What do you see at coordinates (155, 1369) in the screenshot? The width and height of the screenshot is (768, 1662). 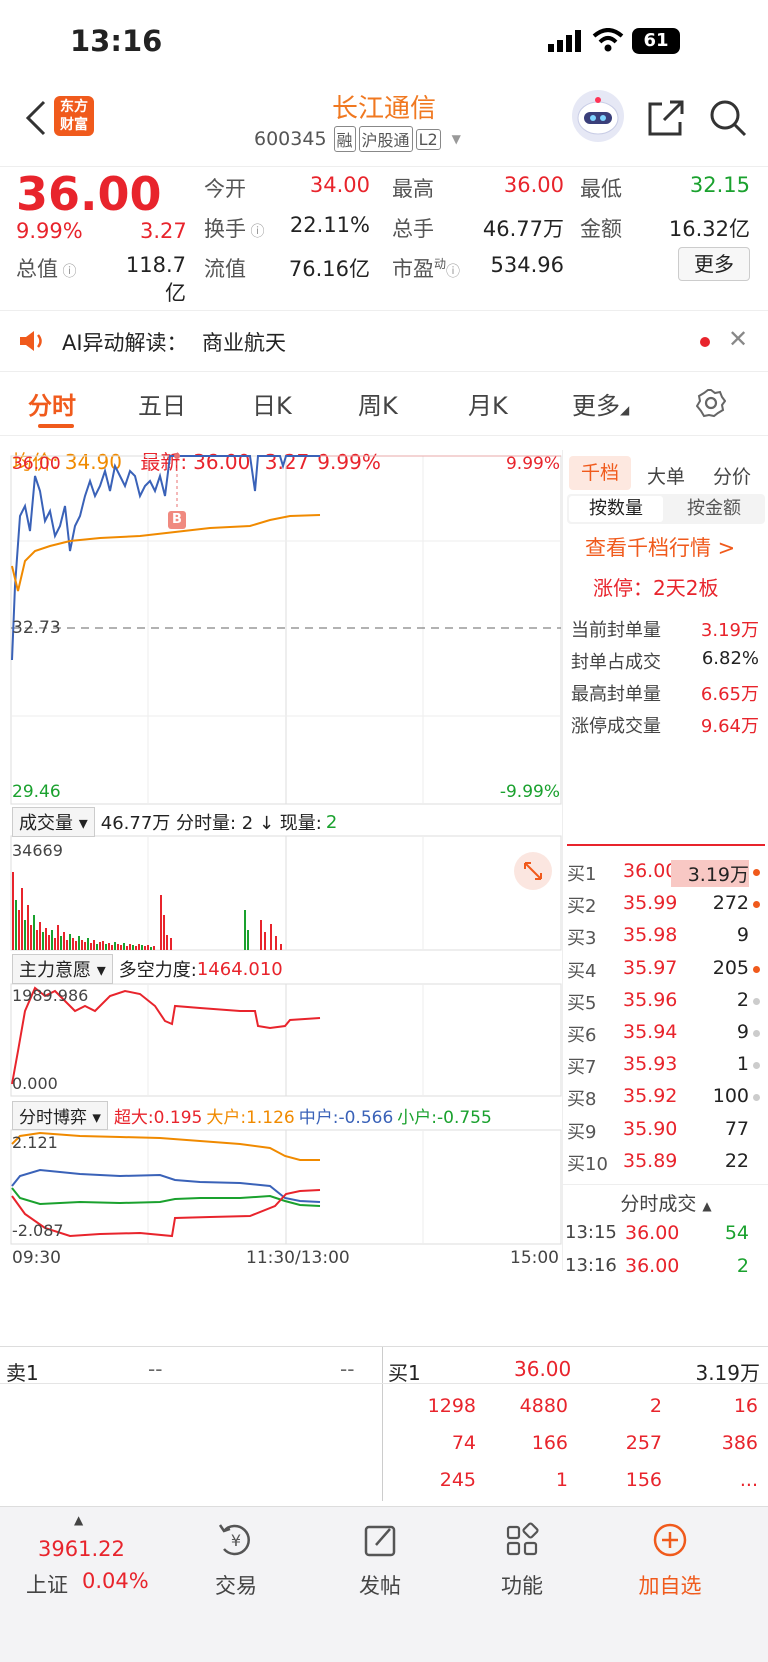 I see `ask1-price: --` at bounding box center [155, 1369].